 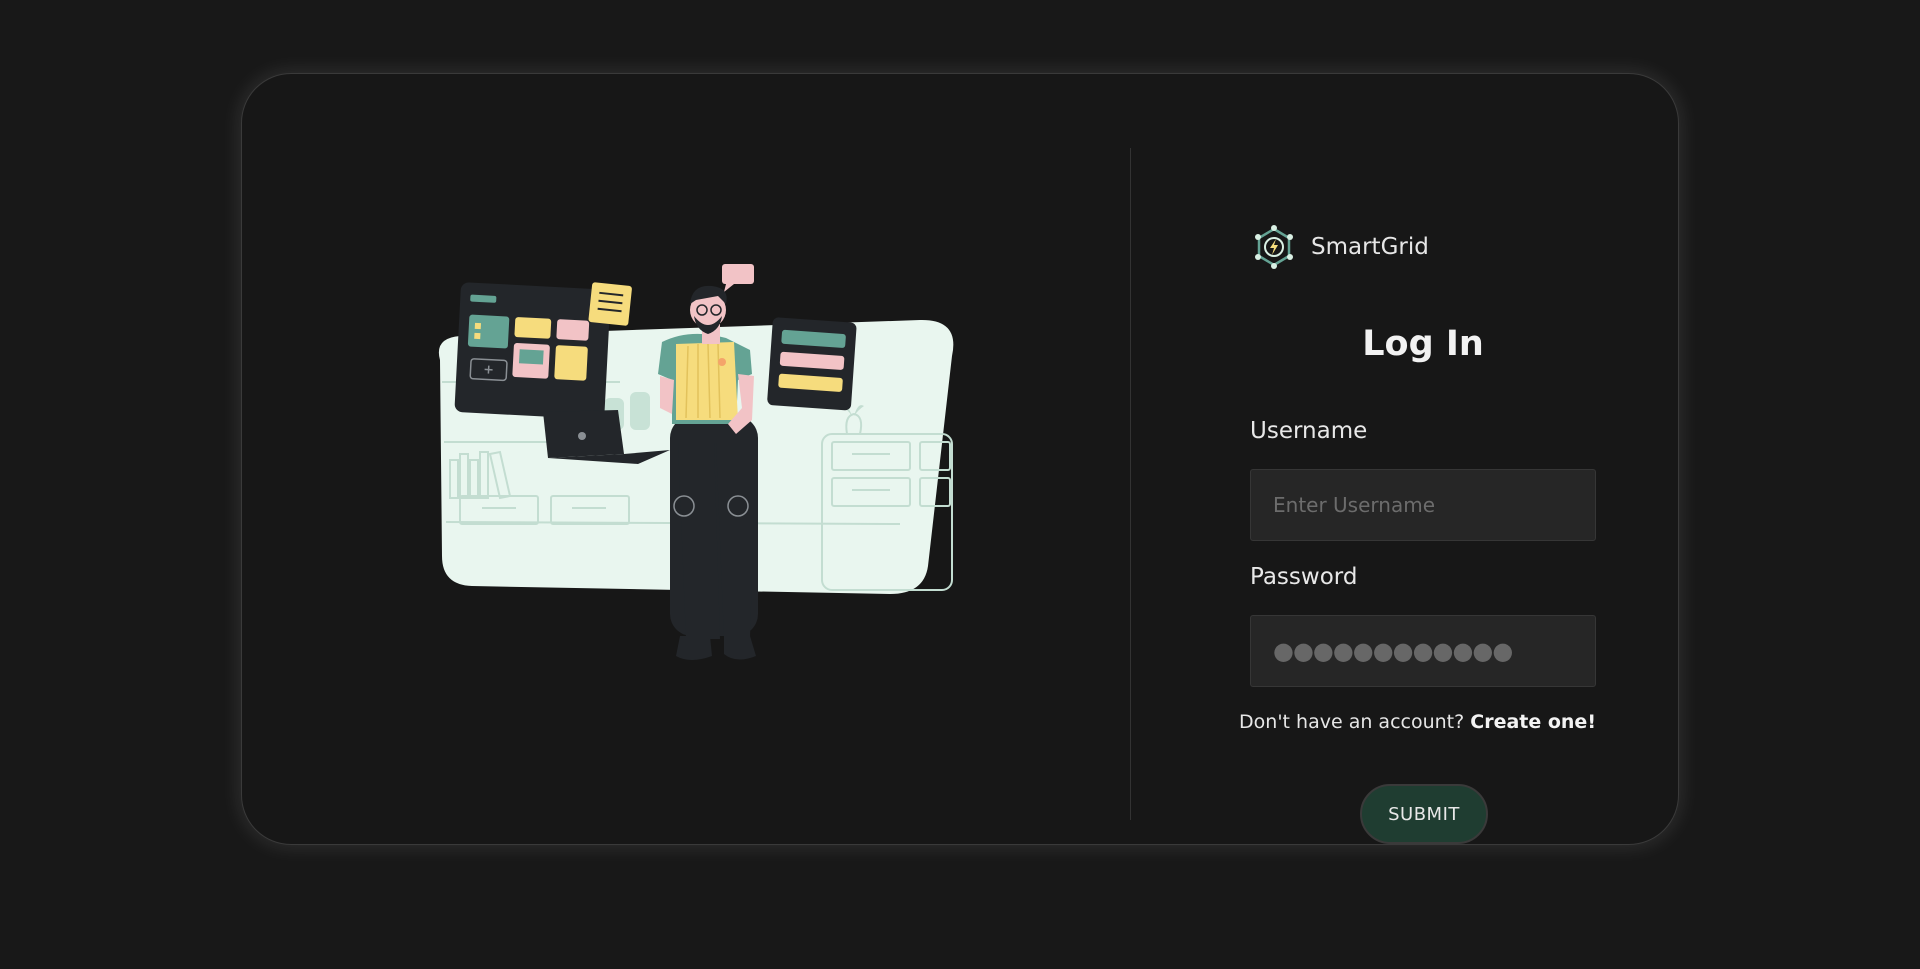 I want to click on brand-name: SmartGrid, so click(x=1370, y=247).